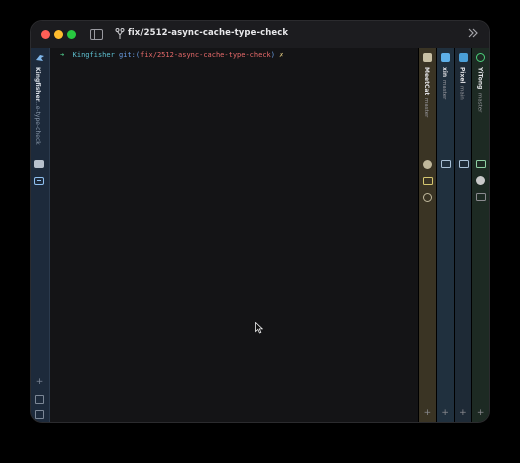  Describe the element at coordinates (427, 235) in the screenshot. I see `pane-meetcat: MeetCat master +` at that location.